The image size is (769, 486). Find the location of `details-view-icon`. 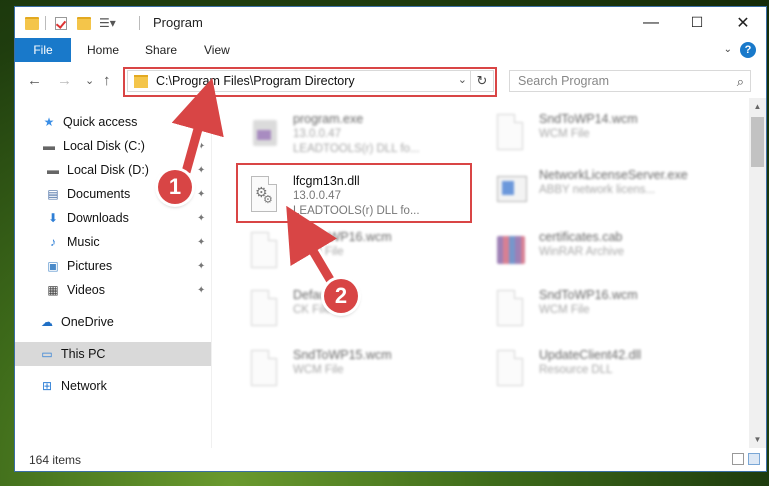

details-view-icon is located at coordinates (738, 459).